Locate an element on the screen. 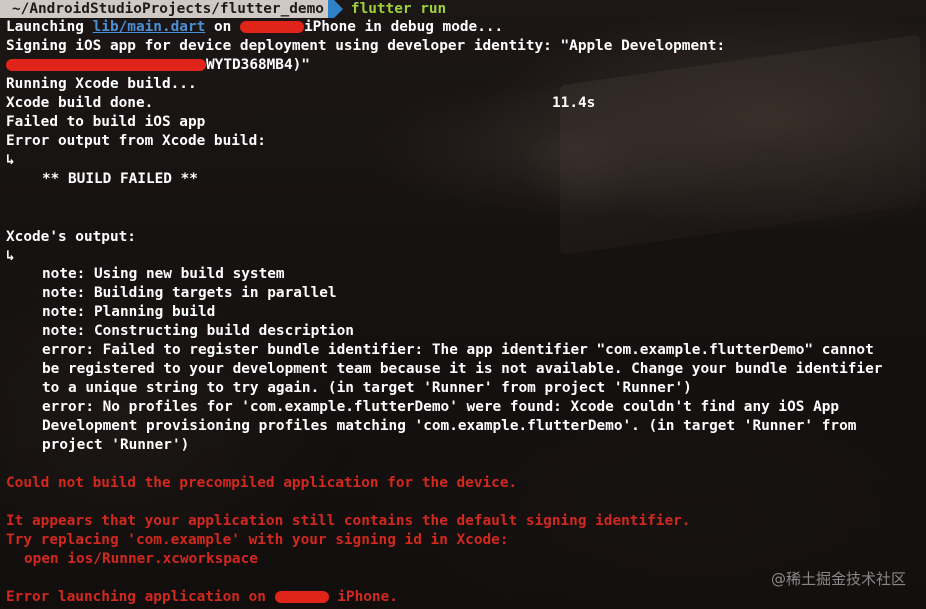 The image size is (926, 609). redacted-identity is located at coordinates (106, 65).